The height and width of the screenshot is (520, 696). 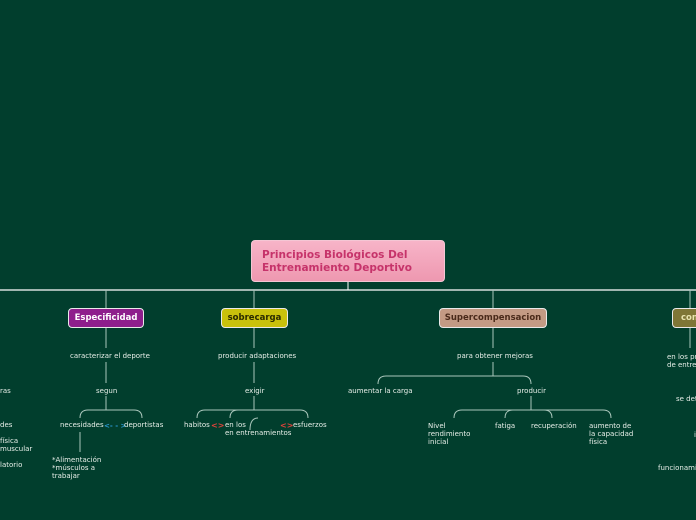 I want to click on node-capacidad: la capacidad, so click(x=611, y=434).